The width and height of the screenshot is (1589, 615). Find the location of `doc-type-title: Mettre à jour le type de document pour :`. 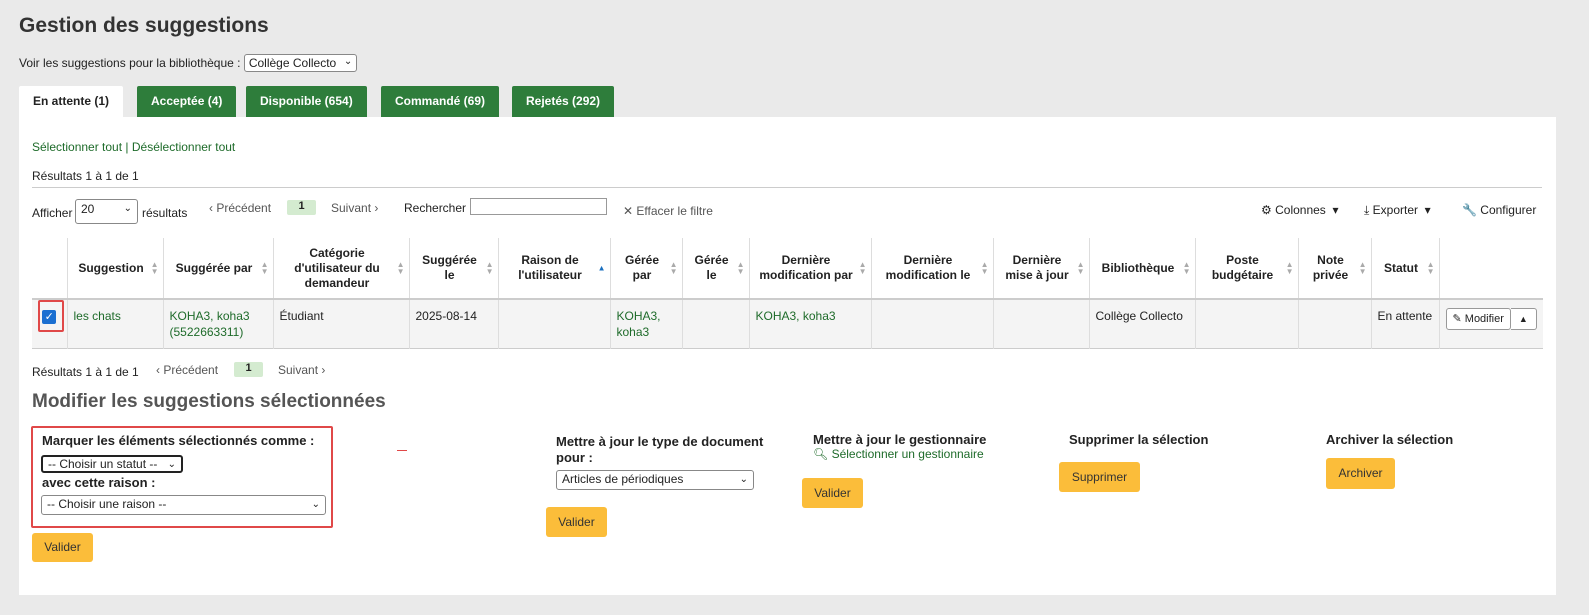

doc-type-title: Mettre à jour le type de document pour : is located at coordinates (660, 449).